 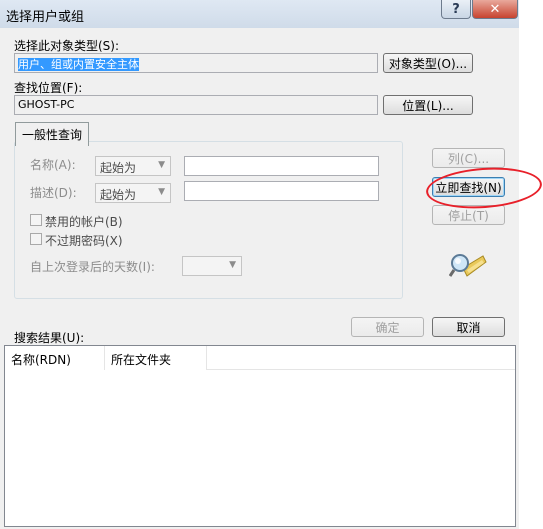 I want to click on object-type-field: 用户、组或内置安全主体, so click(x=196, y=63).